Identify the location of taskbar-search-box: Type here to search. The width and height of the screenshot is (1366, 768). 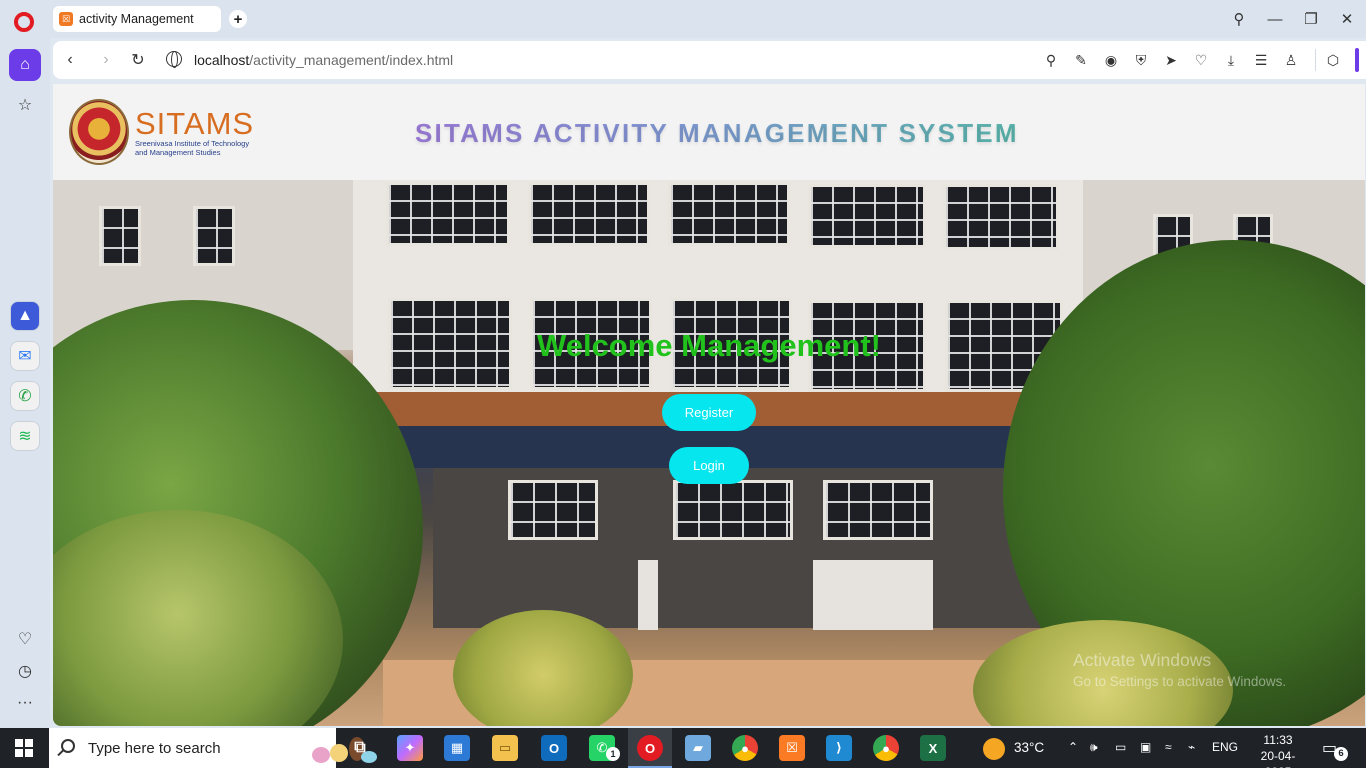
(213, 748).